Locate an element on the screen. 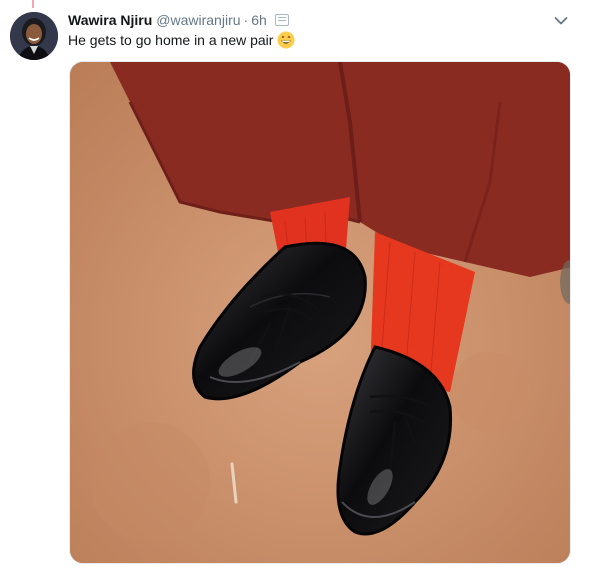 The height and width of the screenshot is (569, 592). timestamp: 6h is located at coordinates (259, 20).